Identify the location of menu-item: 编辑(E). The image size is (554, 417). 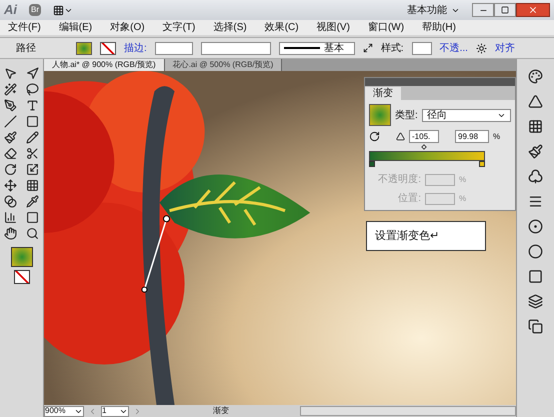
(75, 27).